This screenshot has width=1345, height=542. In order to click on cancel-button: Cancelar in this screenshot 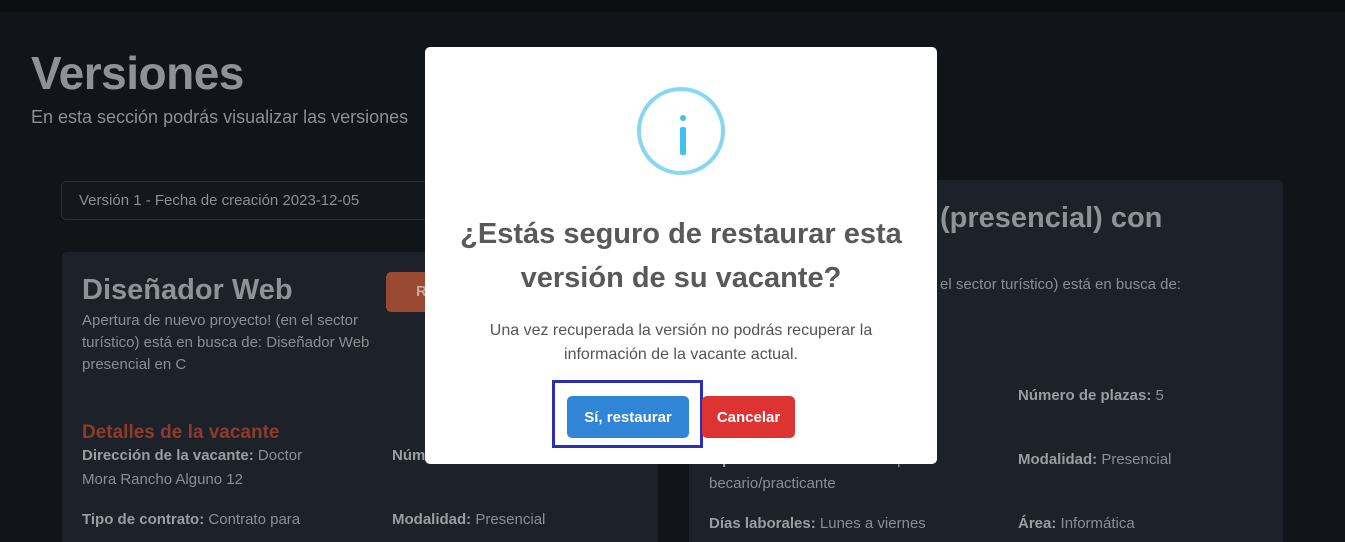, I will do `click(748, 417)`.